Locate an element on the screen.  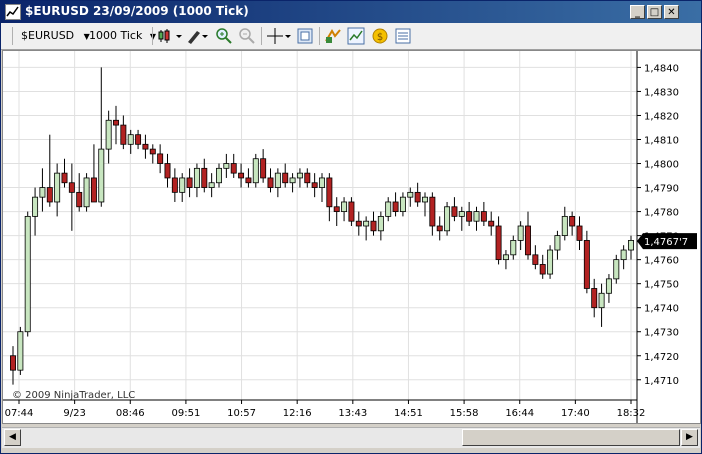
x-tick-label: 10:57 is located at coordinates (241, 413).